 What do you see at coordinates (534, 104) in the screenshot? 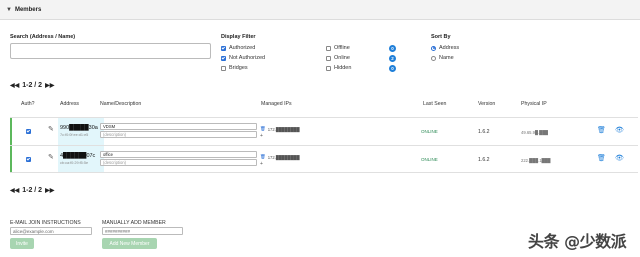
I see `col-physical-ip: Physical IP` at bounding box center [534, 104].